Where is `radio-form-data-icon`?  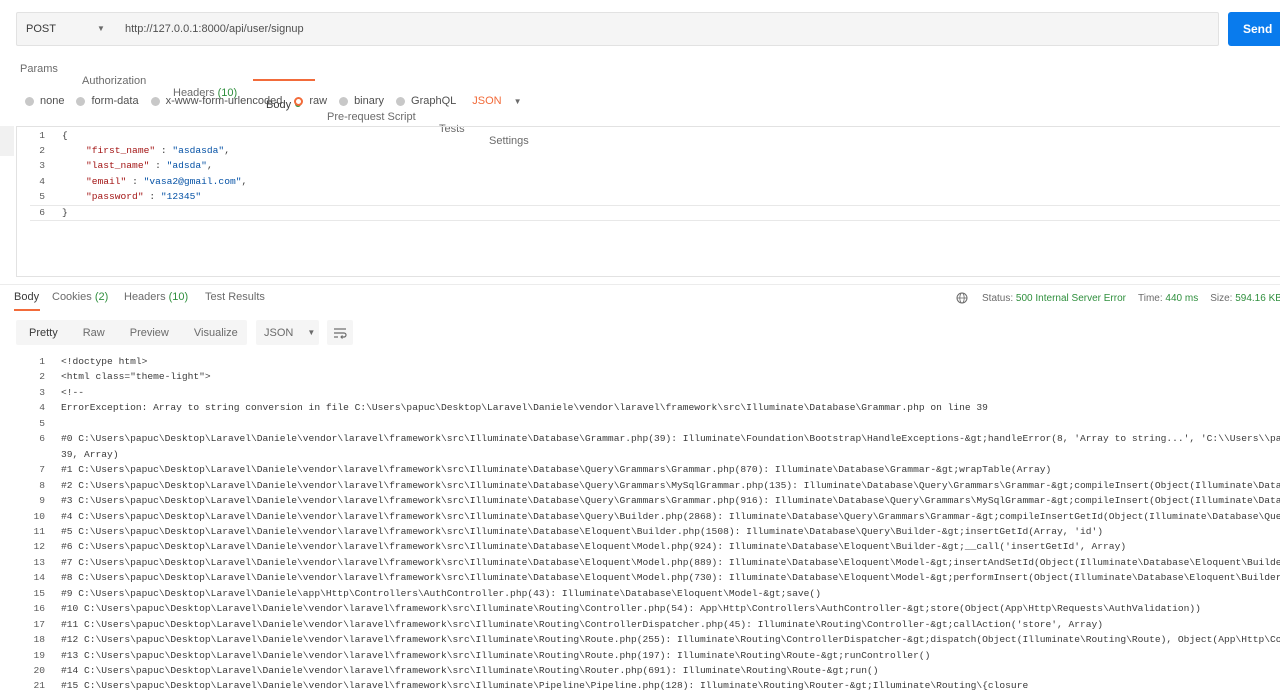
radio-form-data-icon is located at coordinates (81, 101).